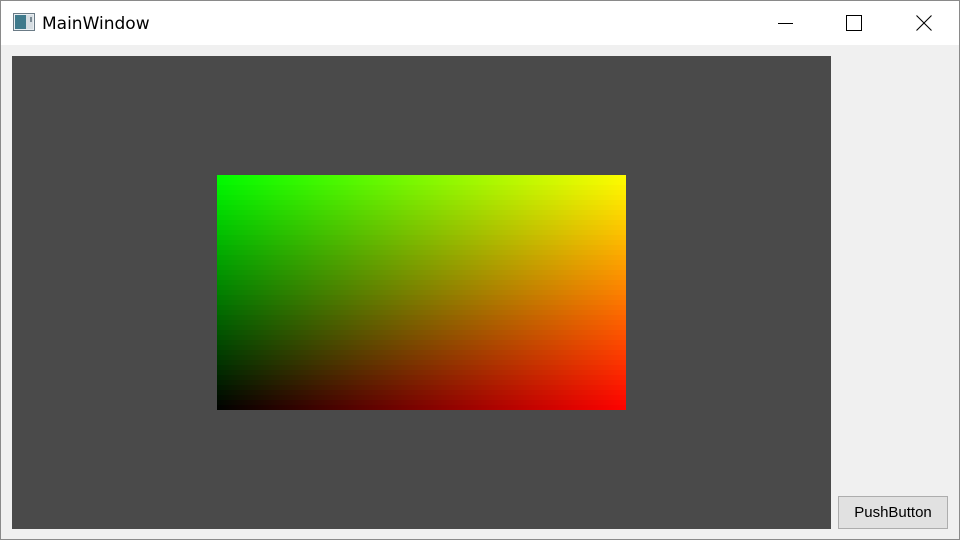 This screenshot has width=960, height=540. I want to click on maximize-button, so click(854, 23).